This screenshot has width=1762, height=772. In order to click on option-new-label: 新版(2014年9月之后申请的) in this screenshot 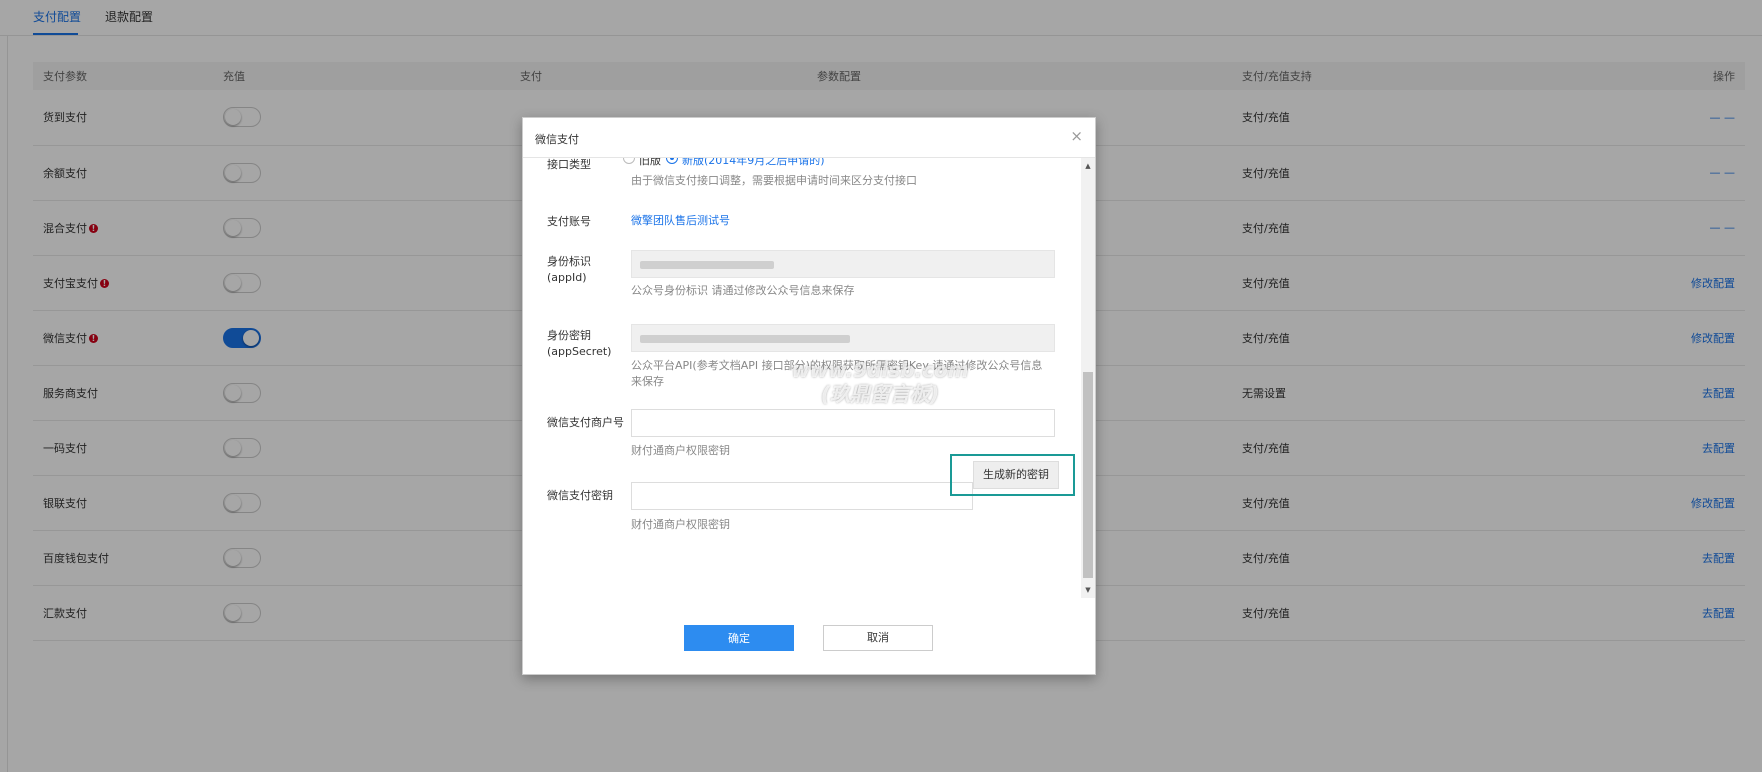, I will do `click(753, 162)`.